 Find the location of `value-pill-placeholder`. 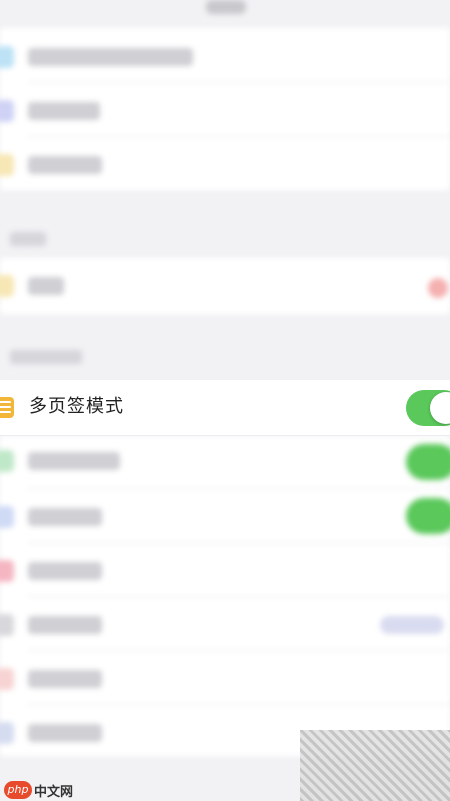

value-pill-placeholder is located at coordinates (412, 625).